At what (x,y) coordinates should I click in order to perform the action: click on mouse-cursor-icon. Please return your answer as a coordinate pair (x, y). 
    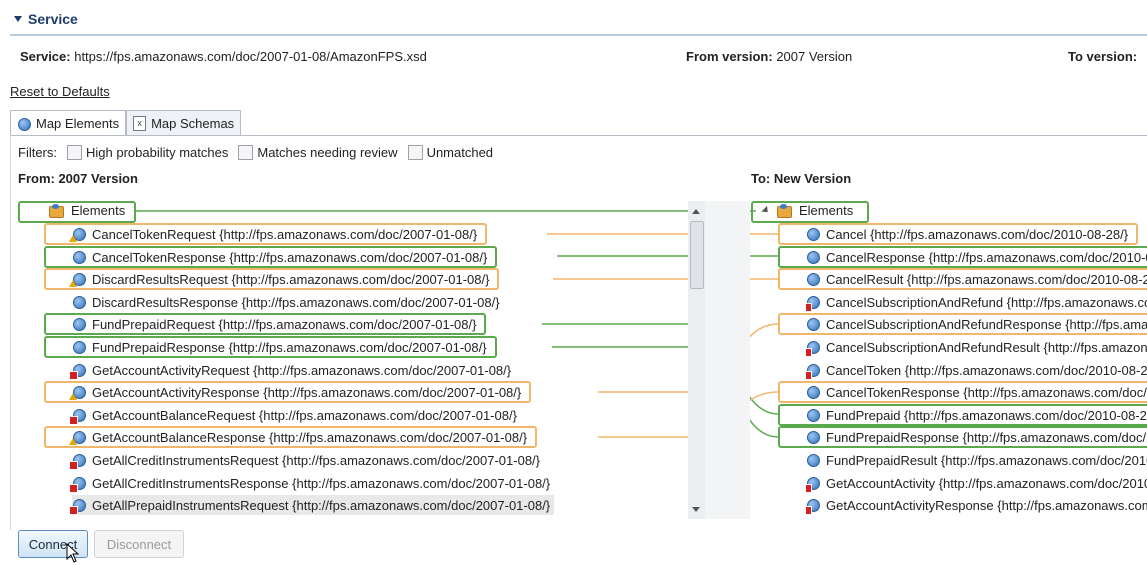
    Looking at the image, I should click on (73, 553).